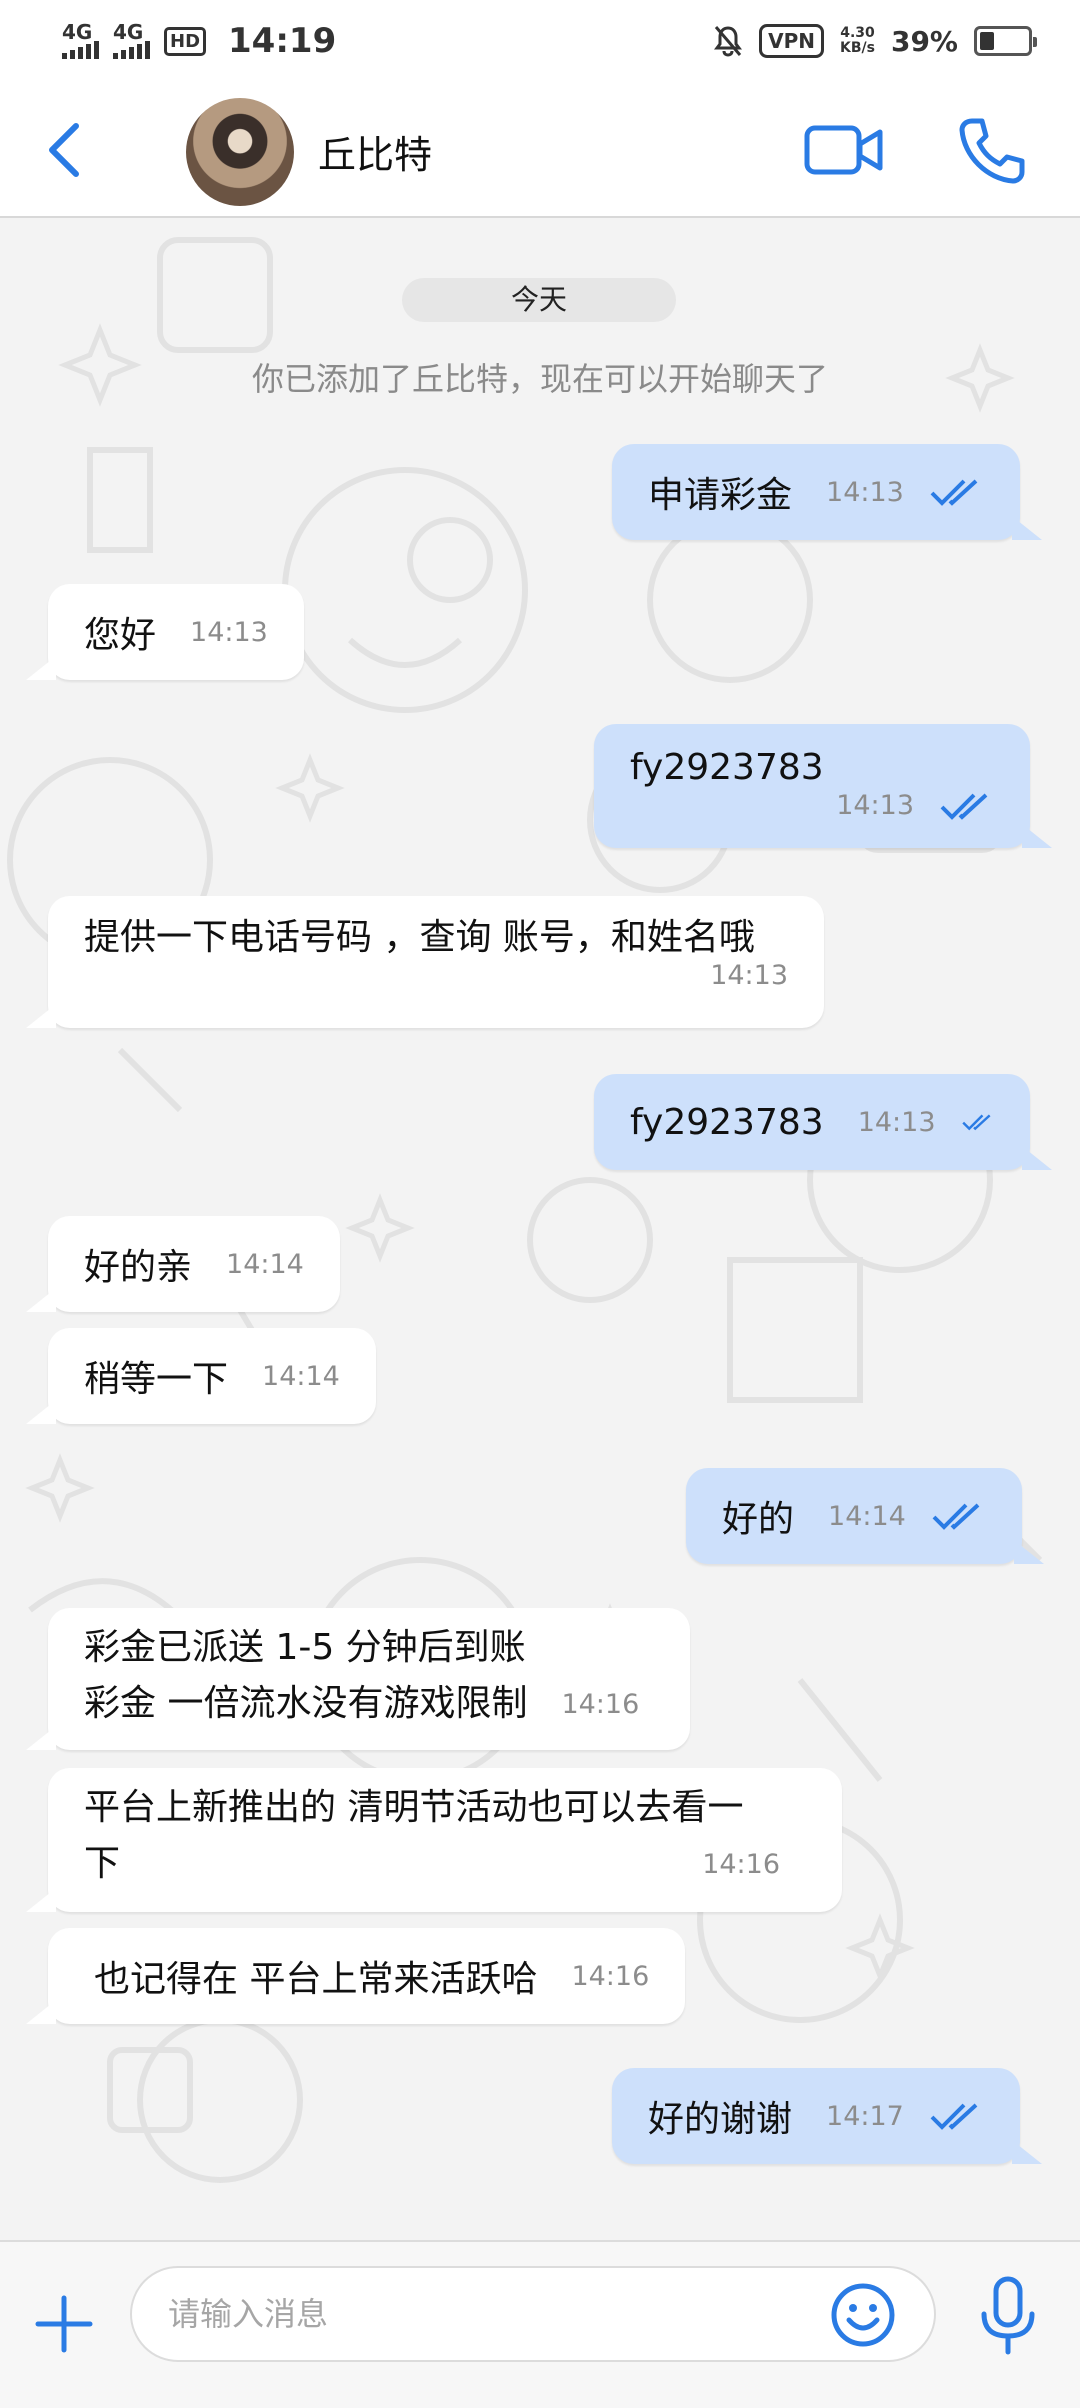 This screenshot has height=2408, width=1080. What do you see at coordinates (924, 41) in the screenshot?
I see `battery-percent: 39%` at bounding box center [924, 41].